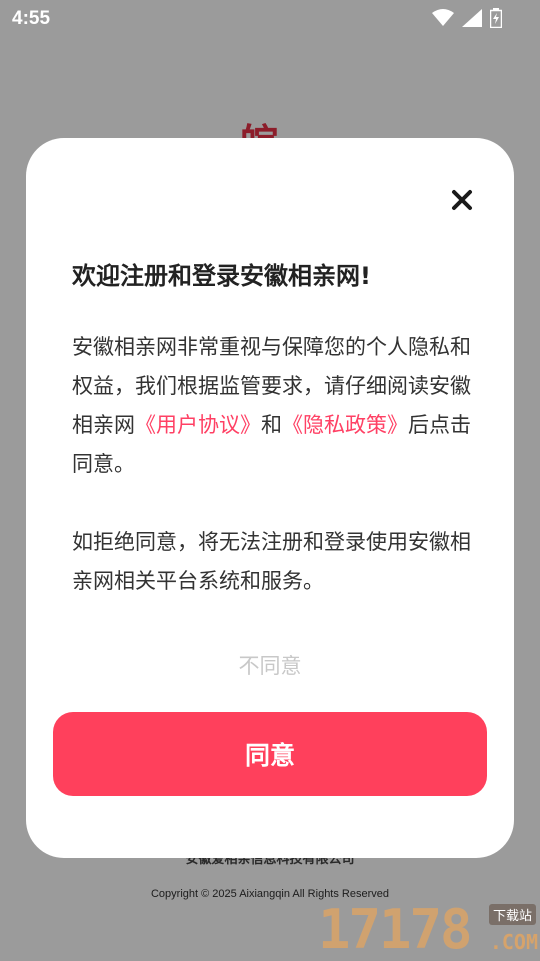  Describe the element at coordinates (221, 276) in the screenshot. I see `dialog-title: 欢迎注册和登录安徽相亲网!` at that location.